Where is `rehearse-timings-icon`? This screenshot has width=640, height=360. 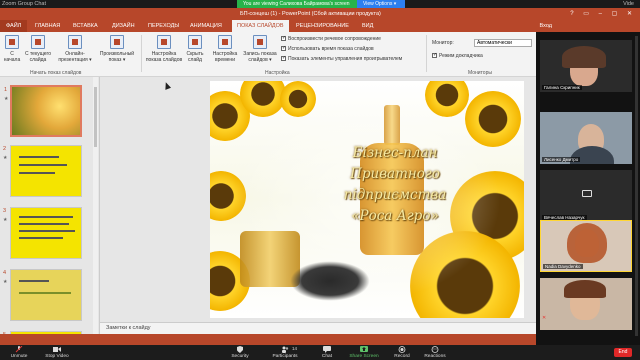
rehearse-timings-icon is located at coordinates (225, 42).